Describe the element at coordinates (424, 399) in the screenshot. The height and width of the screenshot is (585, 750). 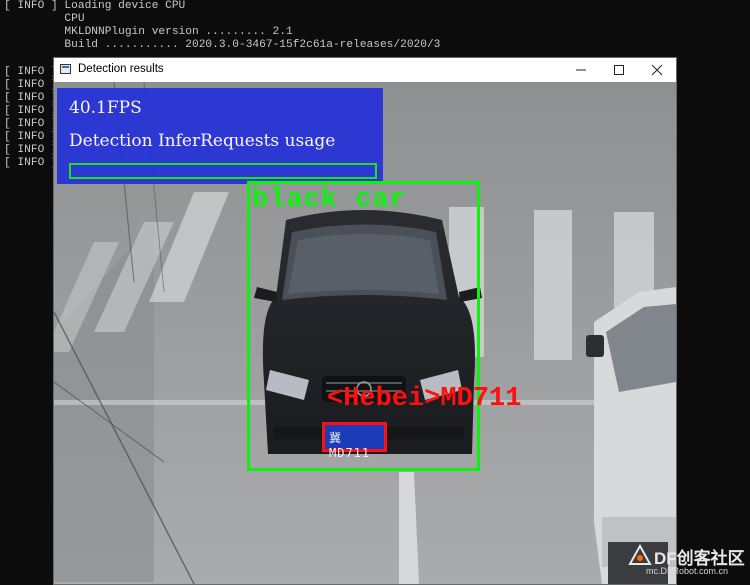
I see `plate-recognition-label: <Hebei>MD711` at that location.